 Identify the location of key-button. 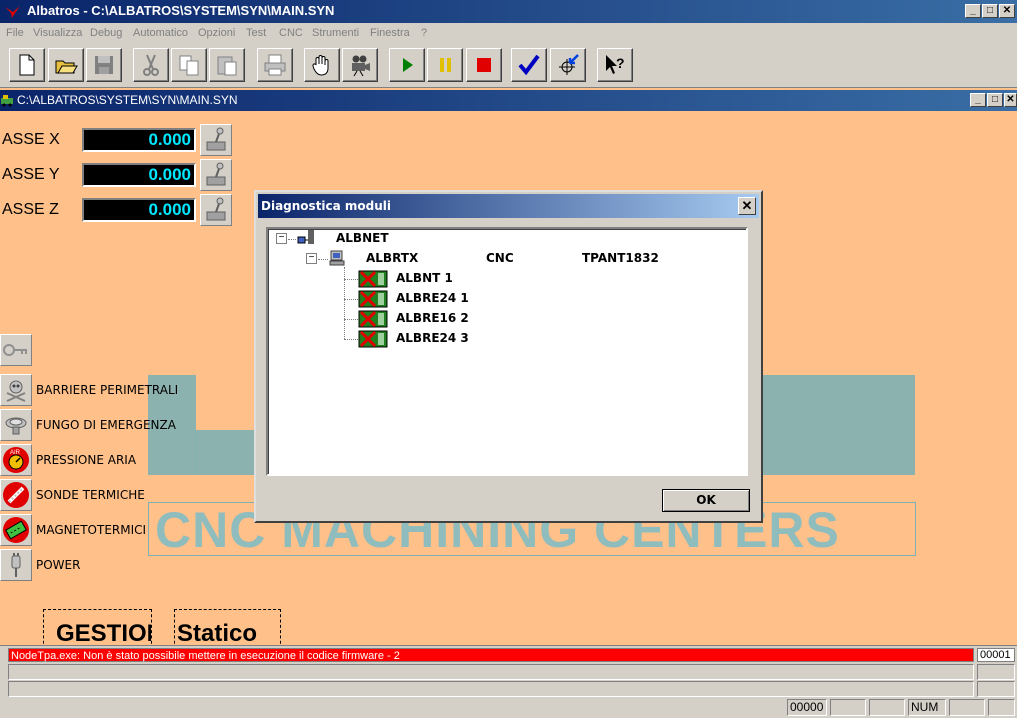
(16, 350).